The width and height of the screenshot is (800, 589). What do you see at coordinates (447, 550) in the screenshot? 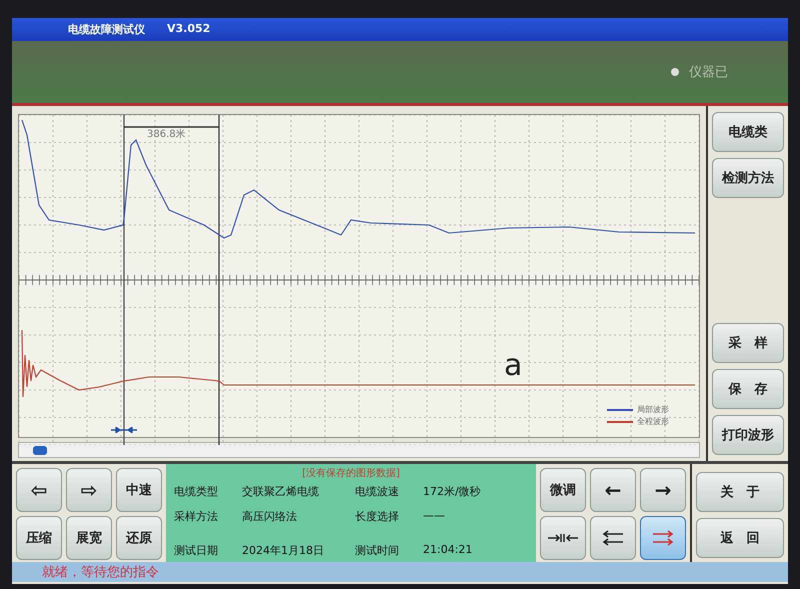
I see `field-value: 21:04:21` at bounding box center [447, 550].